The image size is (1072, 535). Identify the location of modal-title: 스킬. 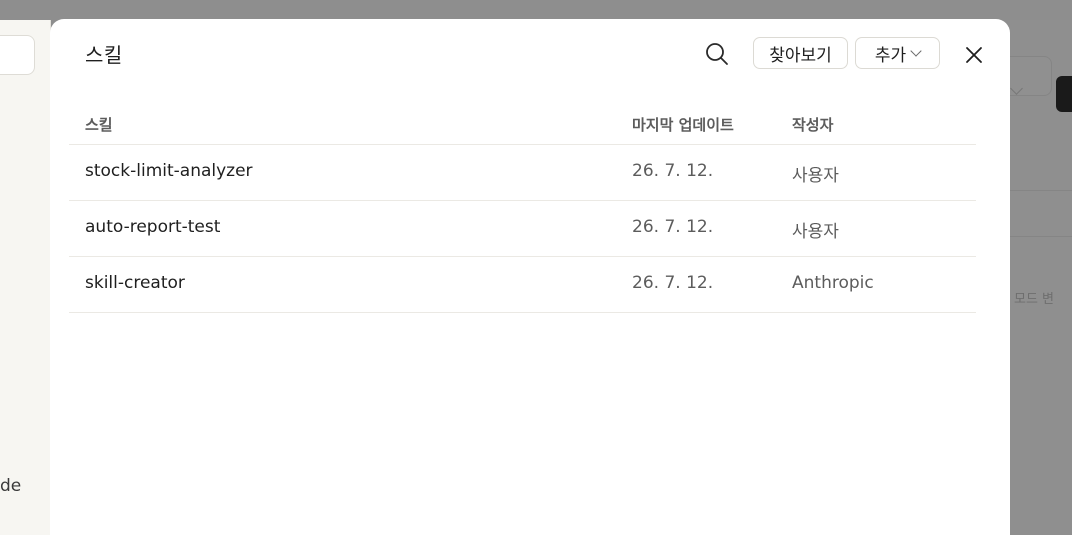
(104, 55).